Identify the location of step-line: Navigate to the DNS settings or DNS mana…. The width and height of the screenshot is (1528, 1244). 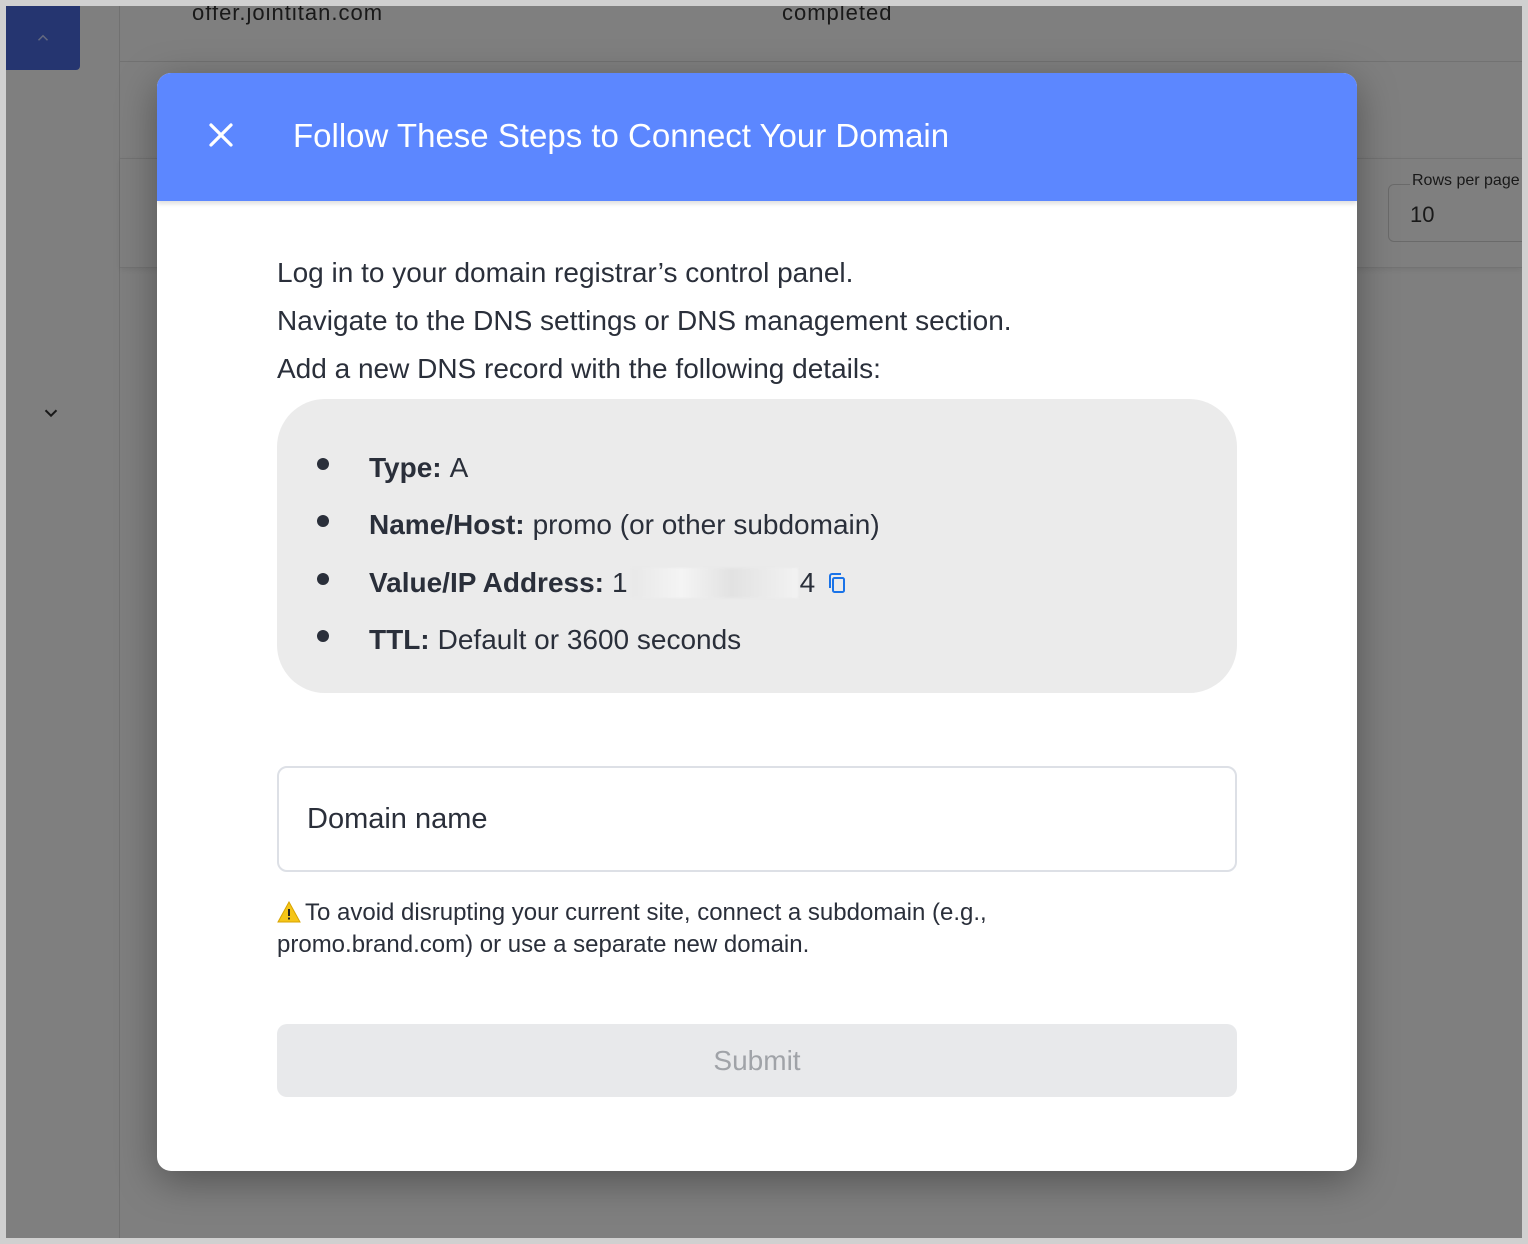
(644, 320).